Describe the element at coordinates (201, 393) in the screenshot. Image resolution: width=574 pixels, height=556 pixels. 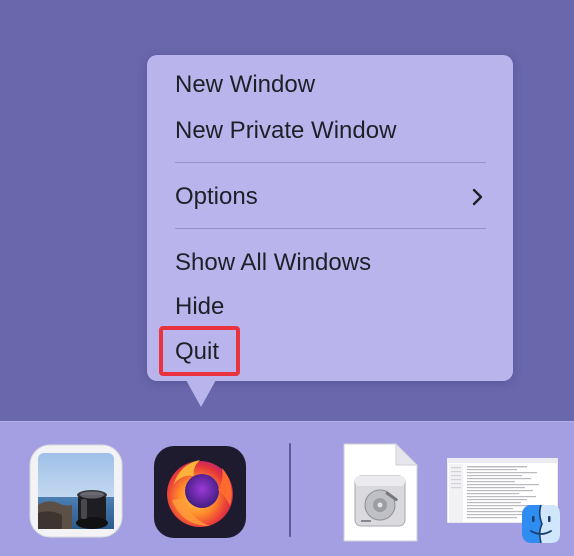
I see `menu-pointer` at that location.